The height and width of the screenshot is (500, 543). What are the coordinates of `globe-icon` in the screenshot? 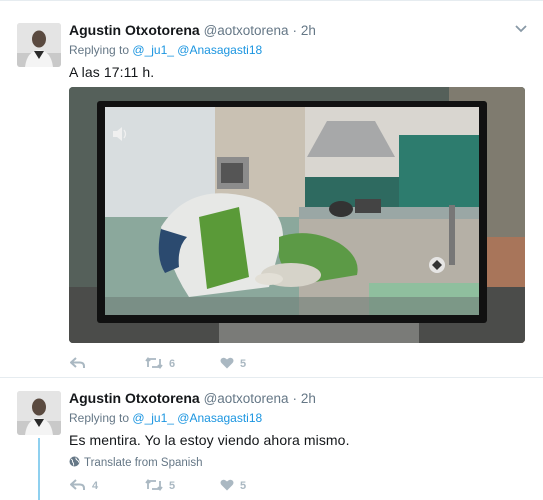 It's located at (74, 463).